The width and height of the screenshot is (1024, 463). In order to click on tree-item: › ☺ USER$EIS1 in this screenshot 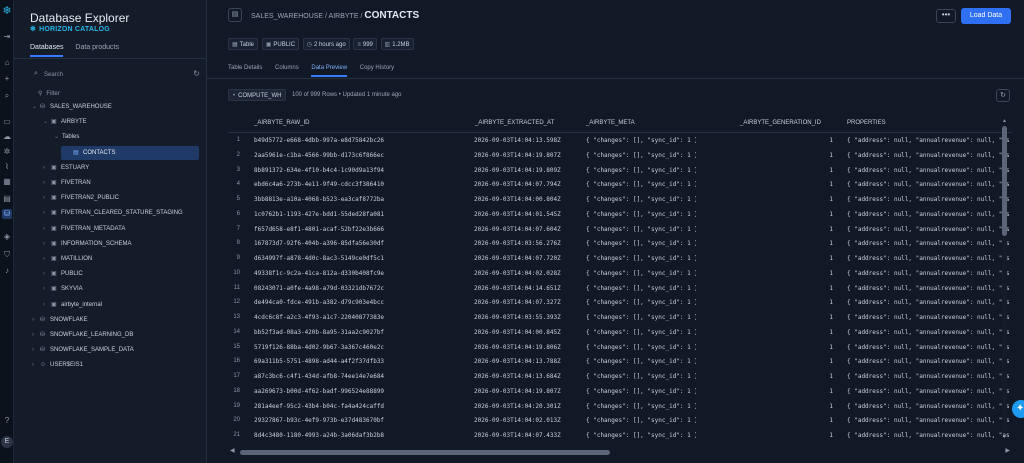, I will do `click(57, 365)`.